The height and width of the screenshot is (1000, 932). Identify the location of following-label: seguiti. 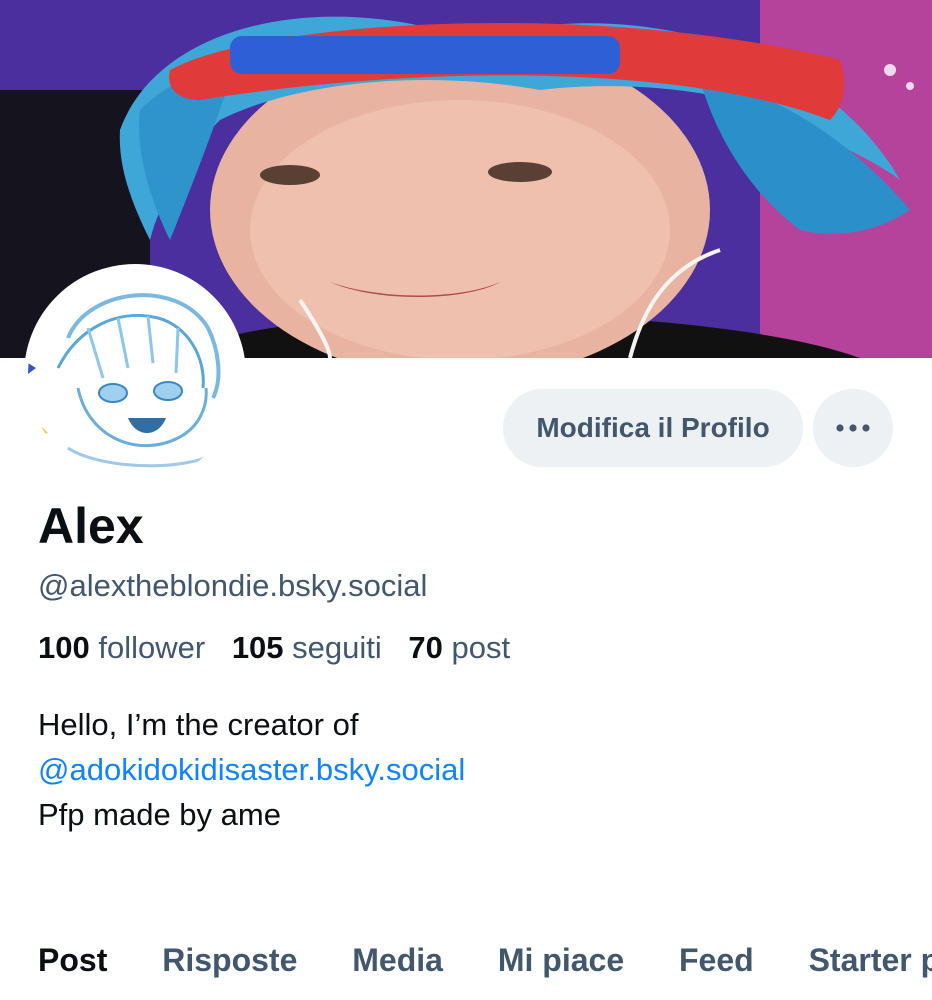
(337, 647).